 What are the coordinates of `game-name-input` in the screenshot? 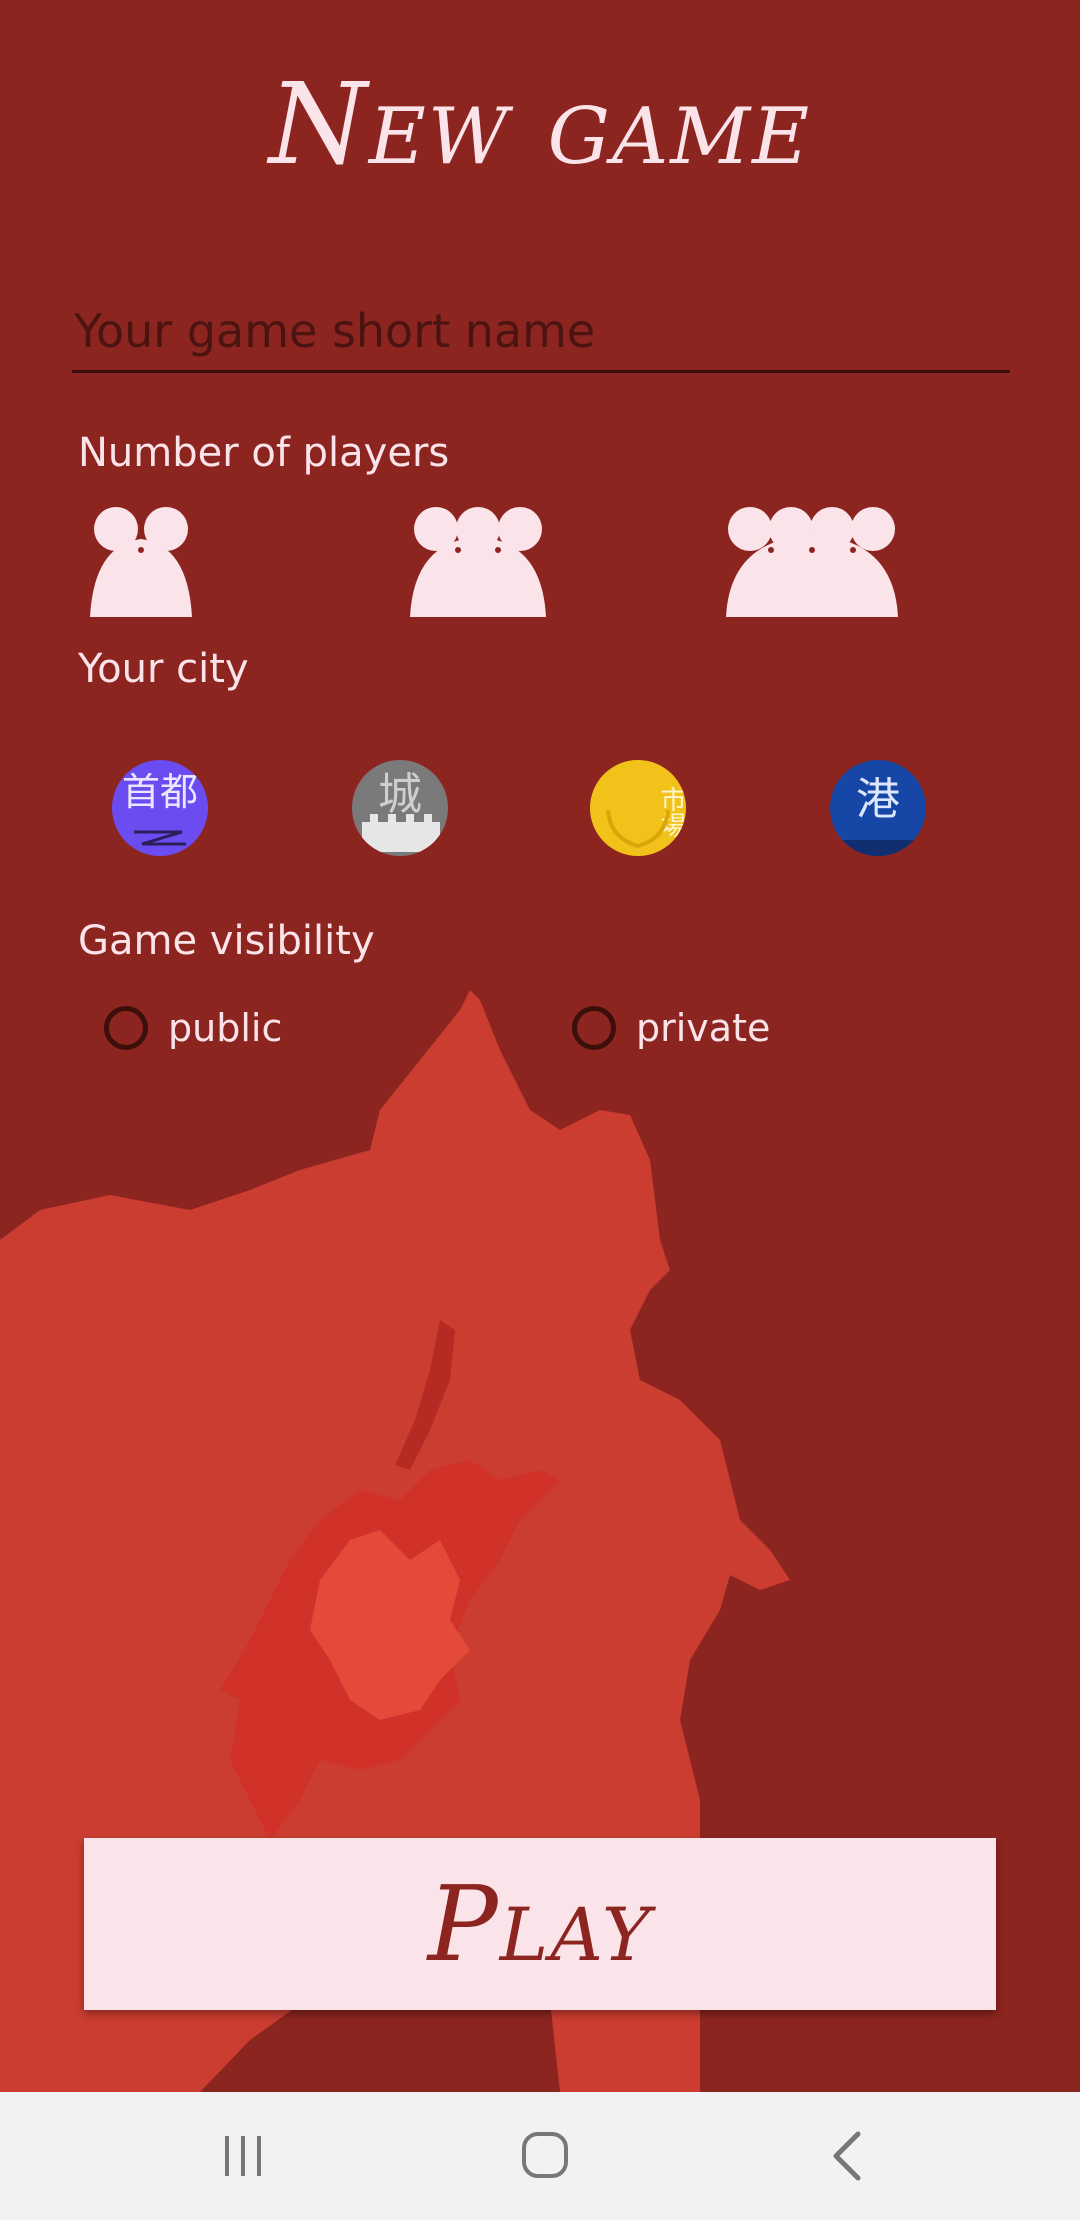 It's located at (541, 332).